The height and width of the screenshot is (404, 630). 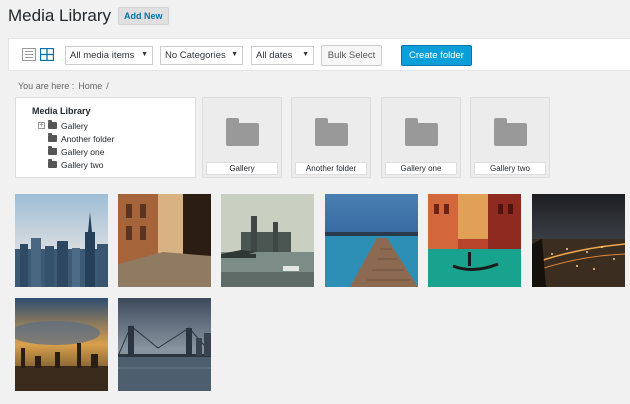 I want to click on tree-item-label: Gallery two, so click(x=82, y=164).